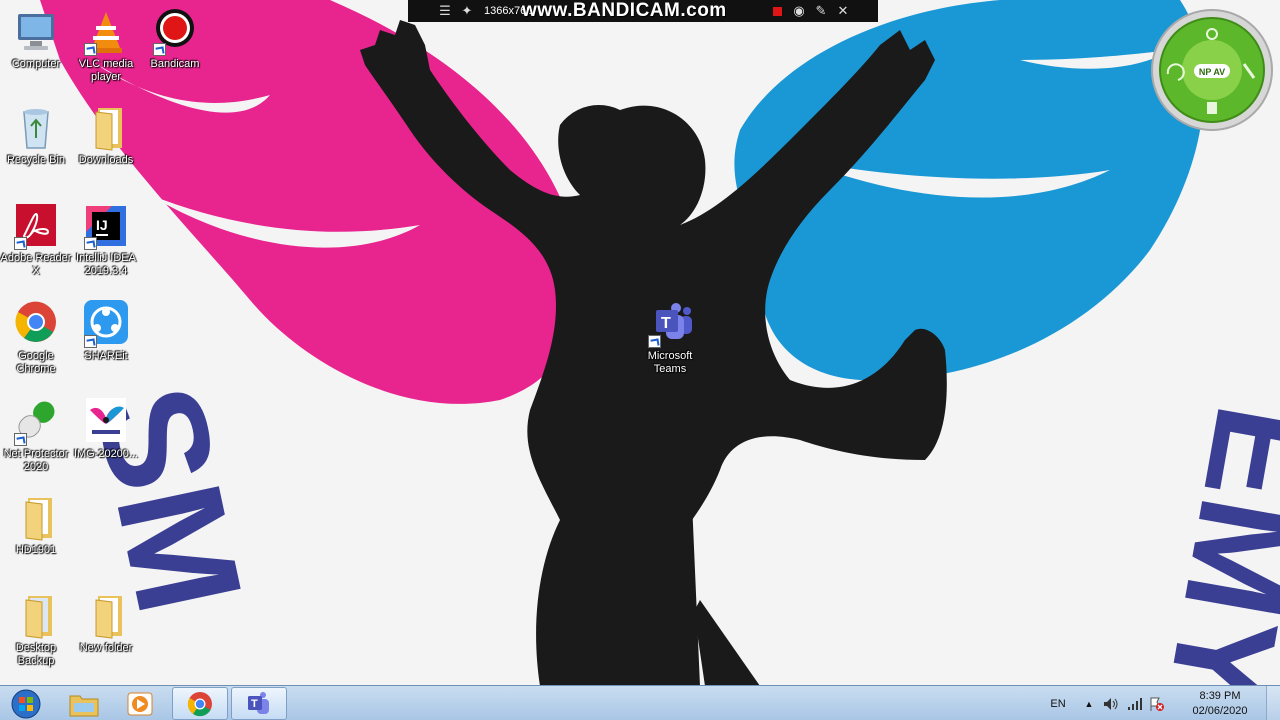  Describe the element at coordinates (102, 225) in the screenshot. I see `svg-text: IJ` at that location.